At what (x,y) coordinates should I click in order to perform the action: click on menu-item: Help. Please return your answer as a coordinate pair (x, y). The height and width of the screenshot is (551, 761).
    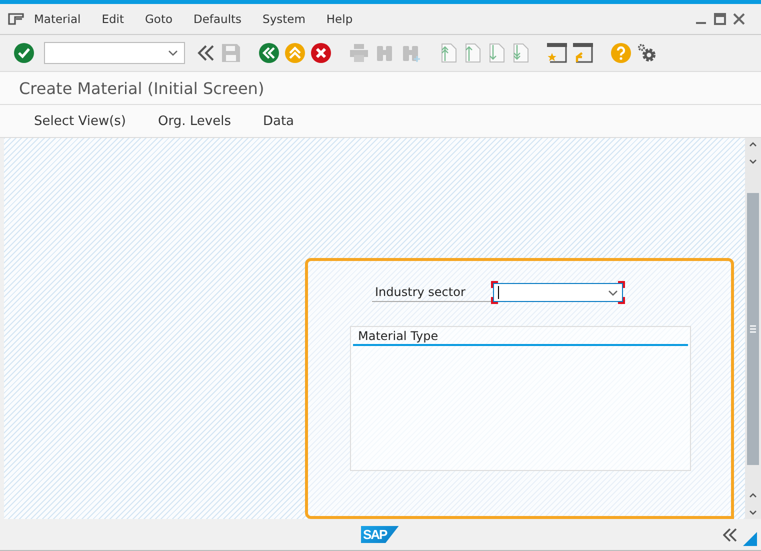
    Looking at the image, I should click on (339, 19).